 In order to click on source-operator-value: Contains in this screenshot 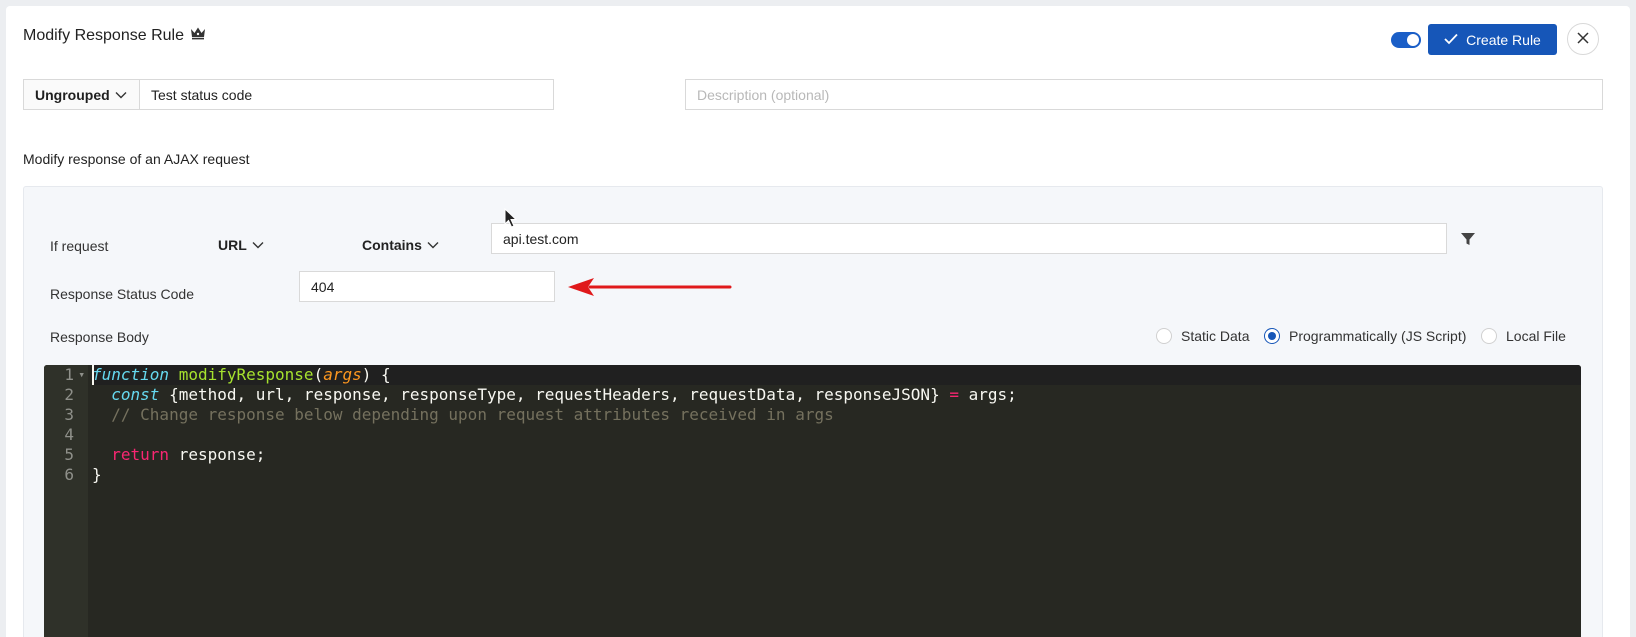, I will do `click(392, 245)`.